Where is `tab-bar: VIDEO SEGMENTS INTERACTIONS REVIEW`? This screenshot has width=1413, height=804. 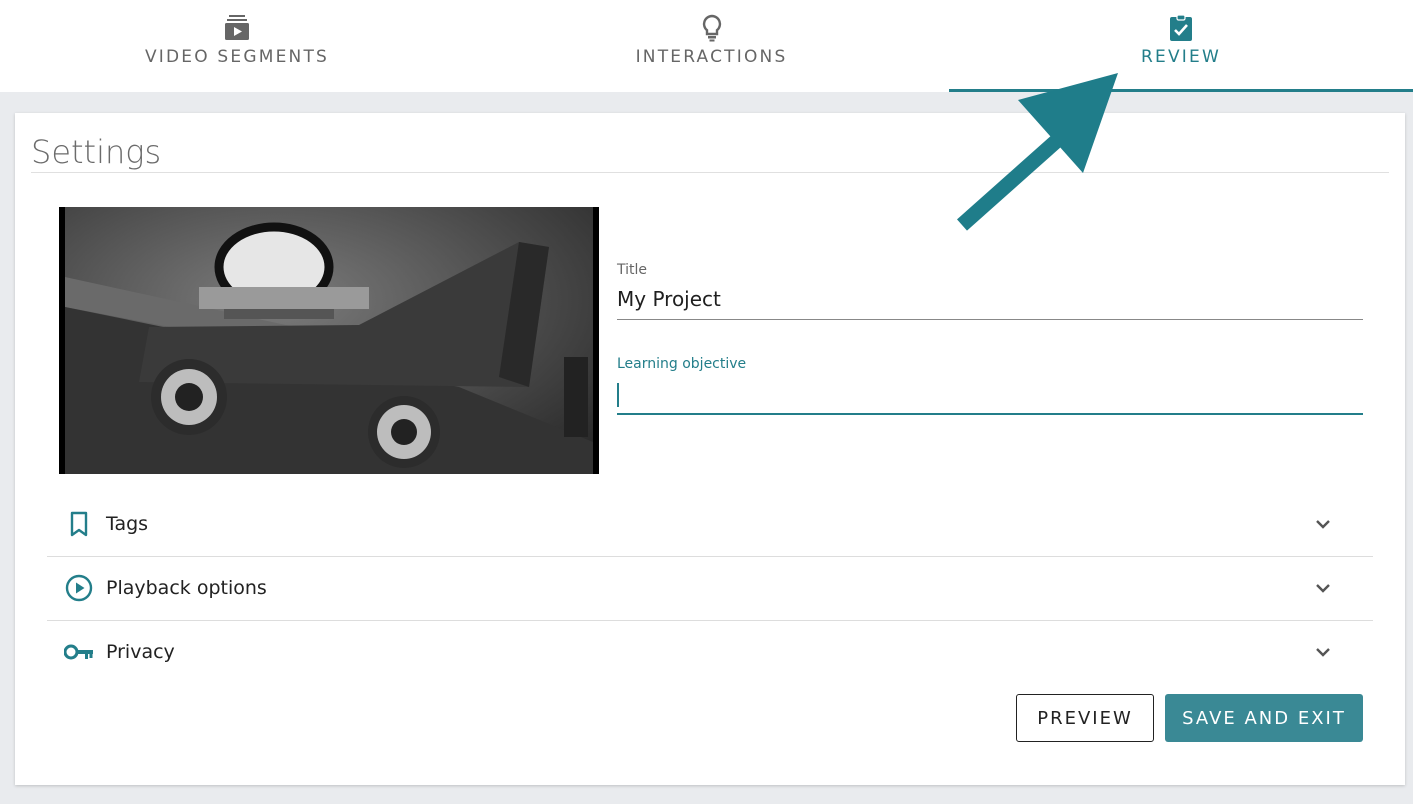
tab-bar: VIDEO SEGMENTS INTERACTIONS REVIEW is located at coordinates (706, 46).